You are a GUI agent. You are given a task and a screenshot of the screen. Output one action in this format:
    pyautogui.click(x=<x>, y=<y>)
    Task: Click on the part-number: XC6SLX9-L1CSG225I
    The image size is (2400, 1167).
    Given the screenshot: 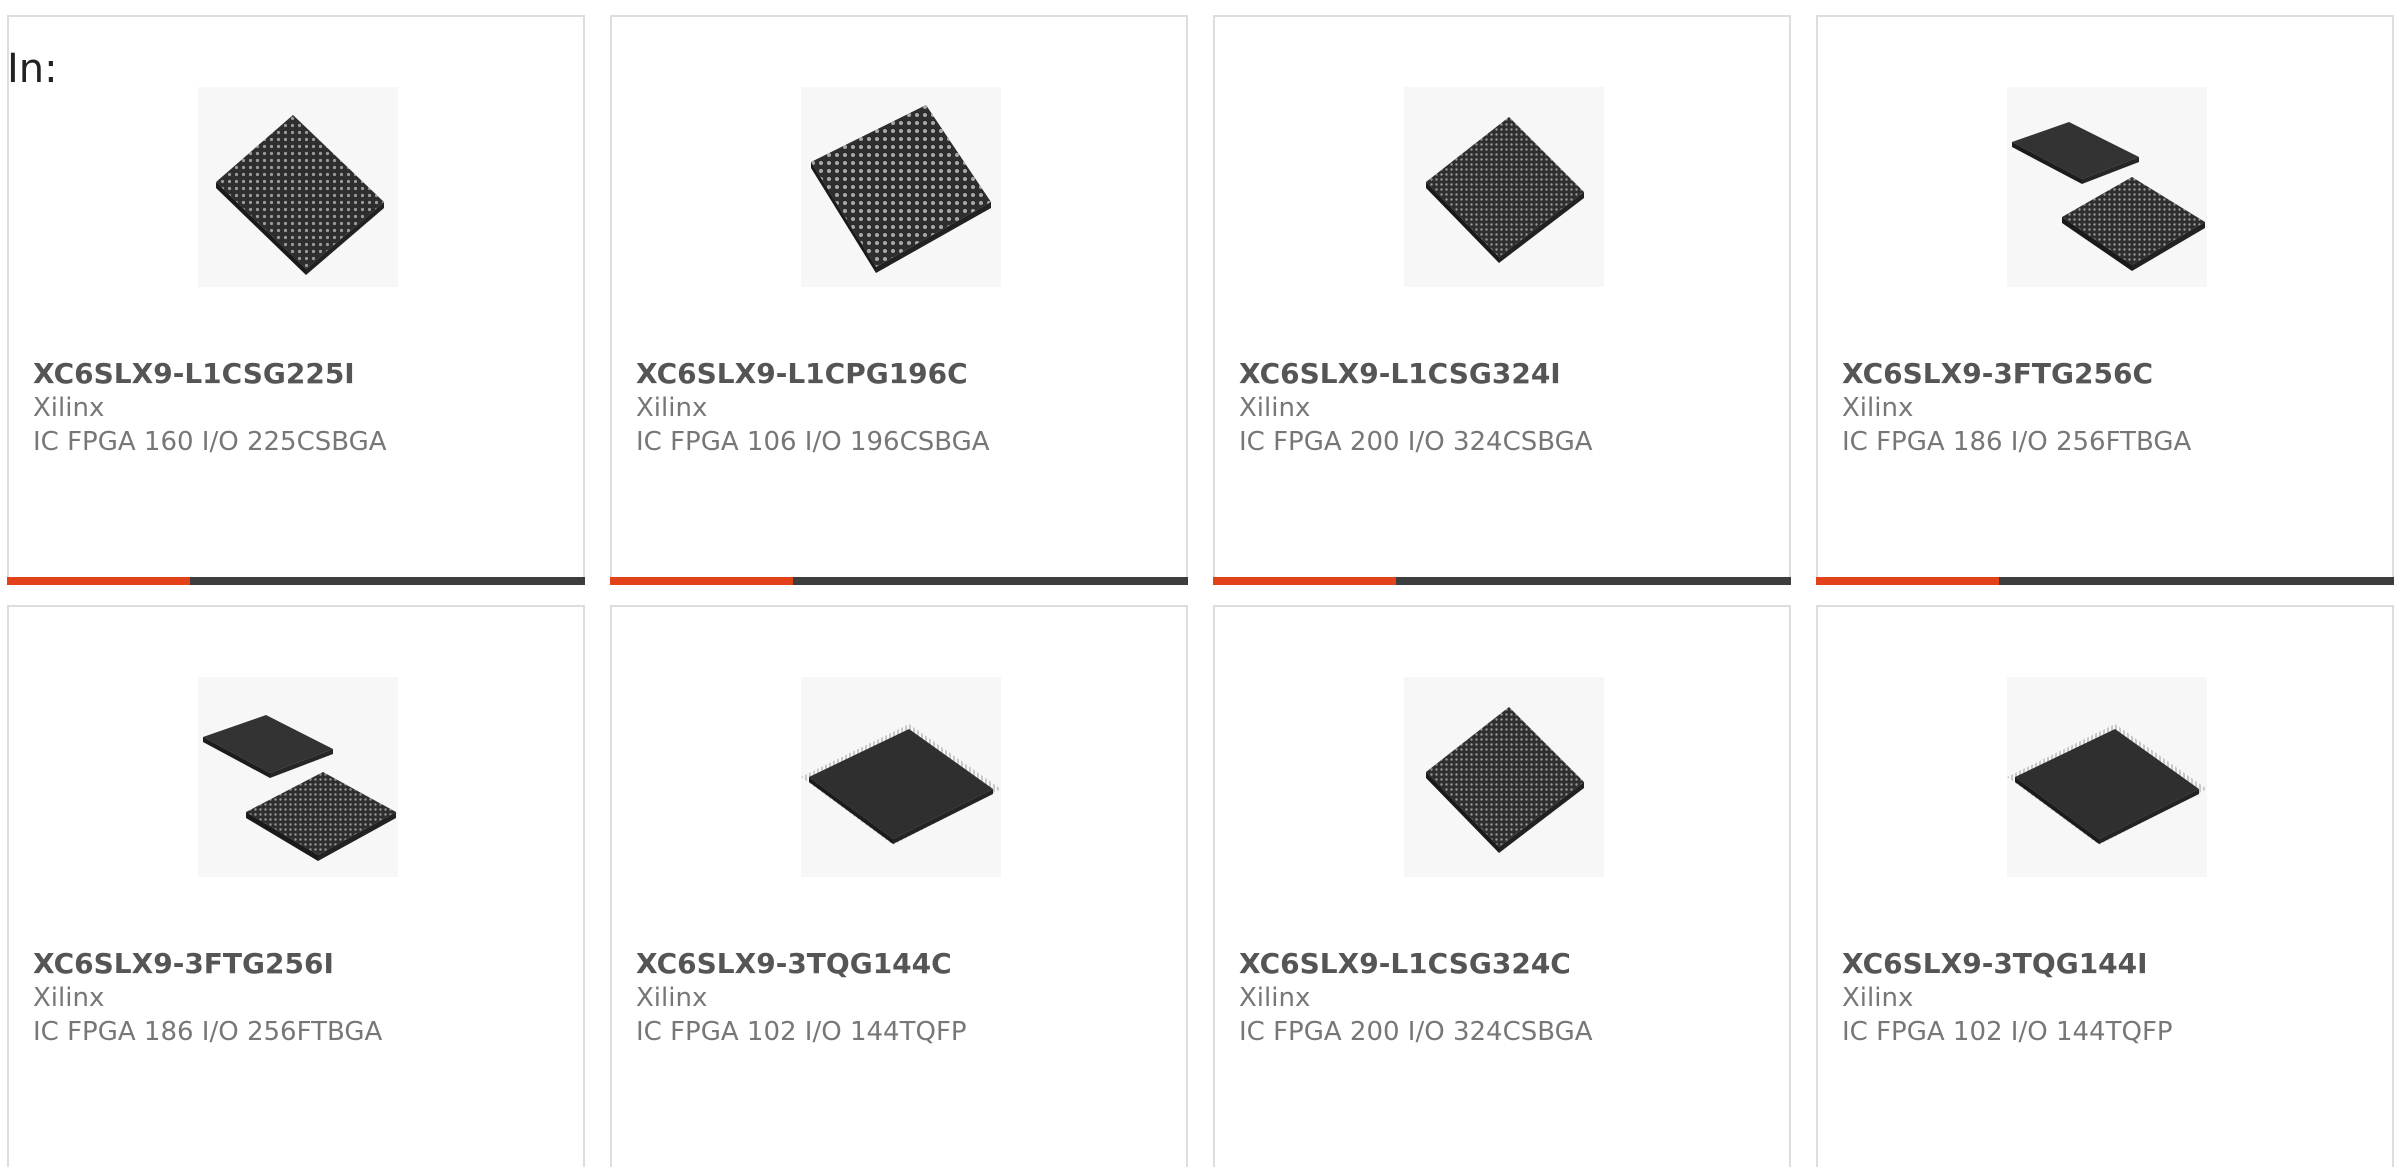 What is the action you would take?
    pyautogui.click(x=194, y=374)
    